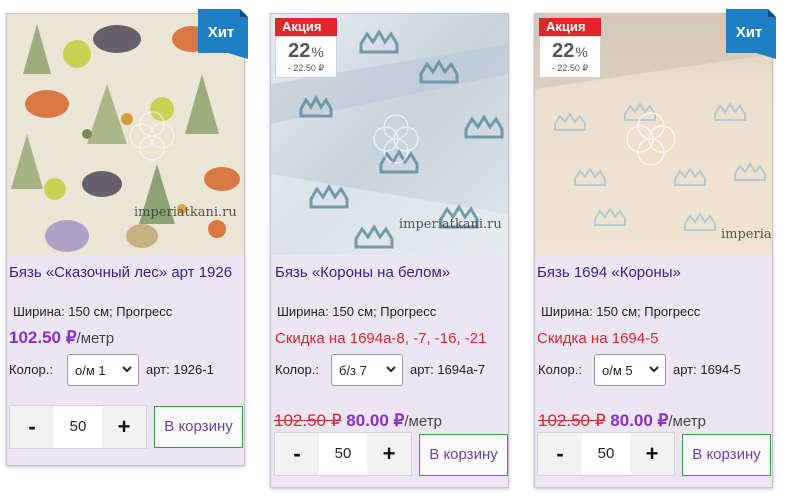 The width and height of the screenshot is (793, 501). What do you see at coordinates (746, 234) in the screenshot?
I see `watermark: imperiat` at bounding box center [746, 234].